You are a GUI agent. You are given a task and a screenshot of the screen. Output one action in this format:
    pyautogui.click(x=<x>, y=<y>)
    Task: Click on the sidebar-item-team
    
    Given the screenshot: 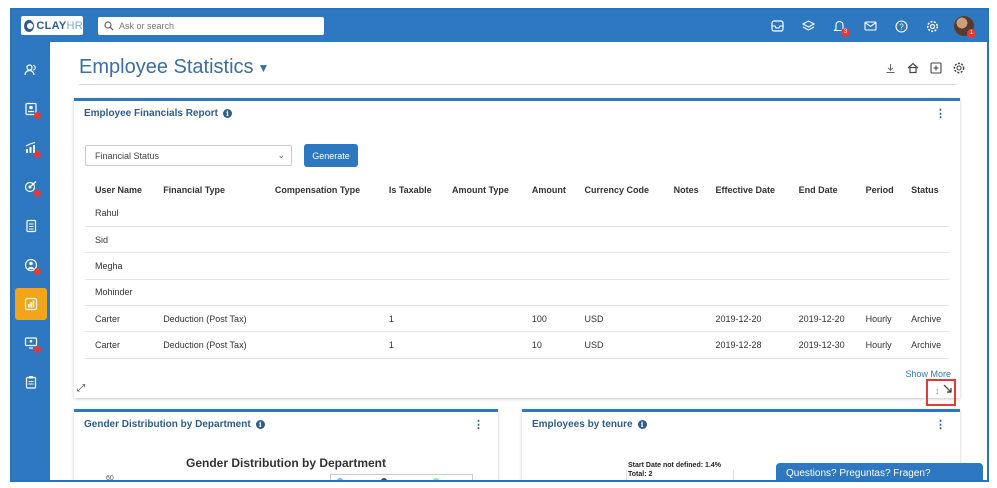 What is the action you would take?
    pyautogui.click(x=31, y=343)
    